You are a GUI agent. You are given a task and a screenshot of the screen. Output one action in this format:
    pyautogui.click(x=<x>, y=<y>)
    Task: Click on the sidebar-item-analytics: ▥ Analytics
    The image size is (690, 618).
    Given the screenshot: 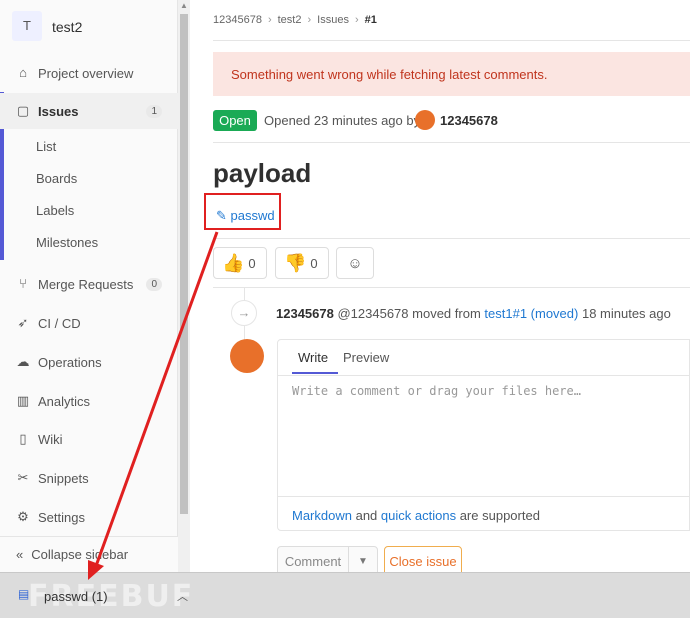 What is the action you would take?
    pyautogui.click(x=89, y=401)
    